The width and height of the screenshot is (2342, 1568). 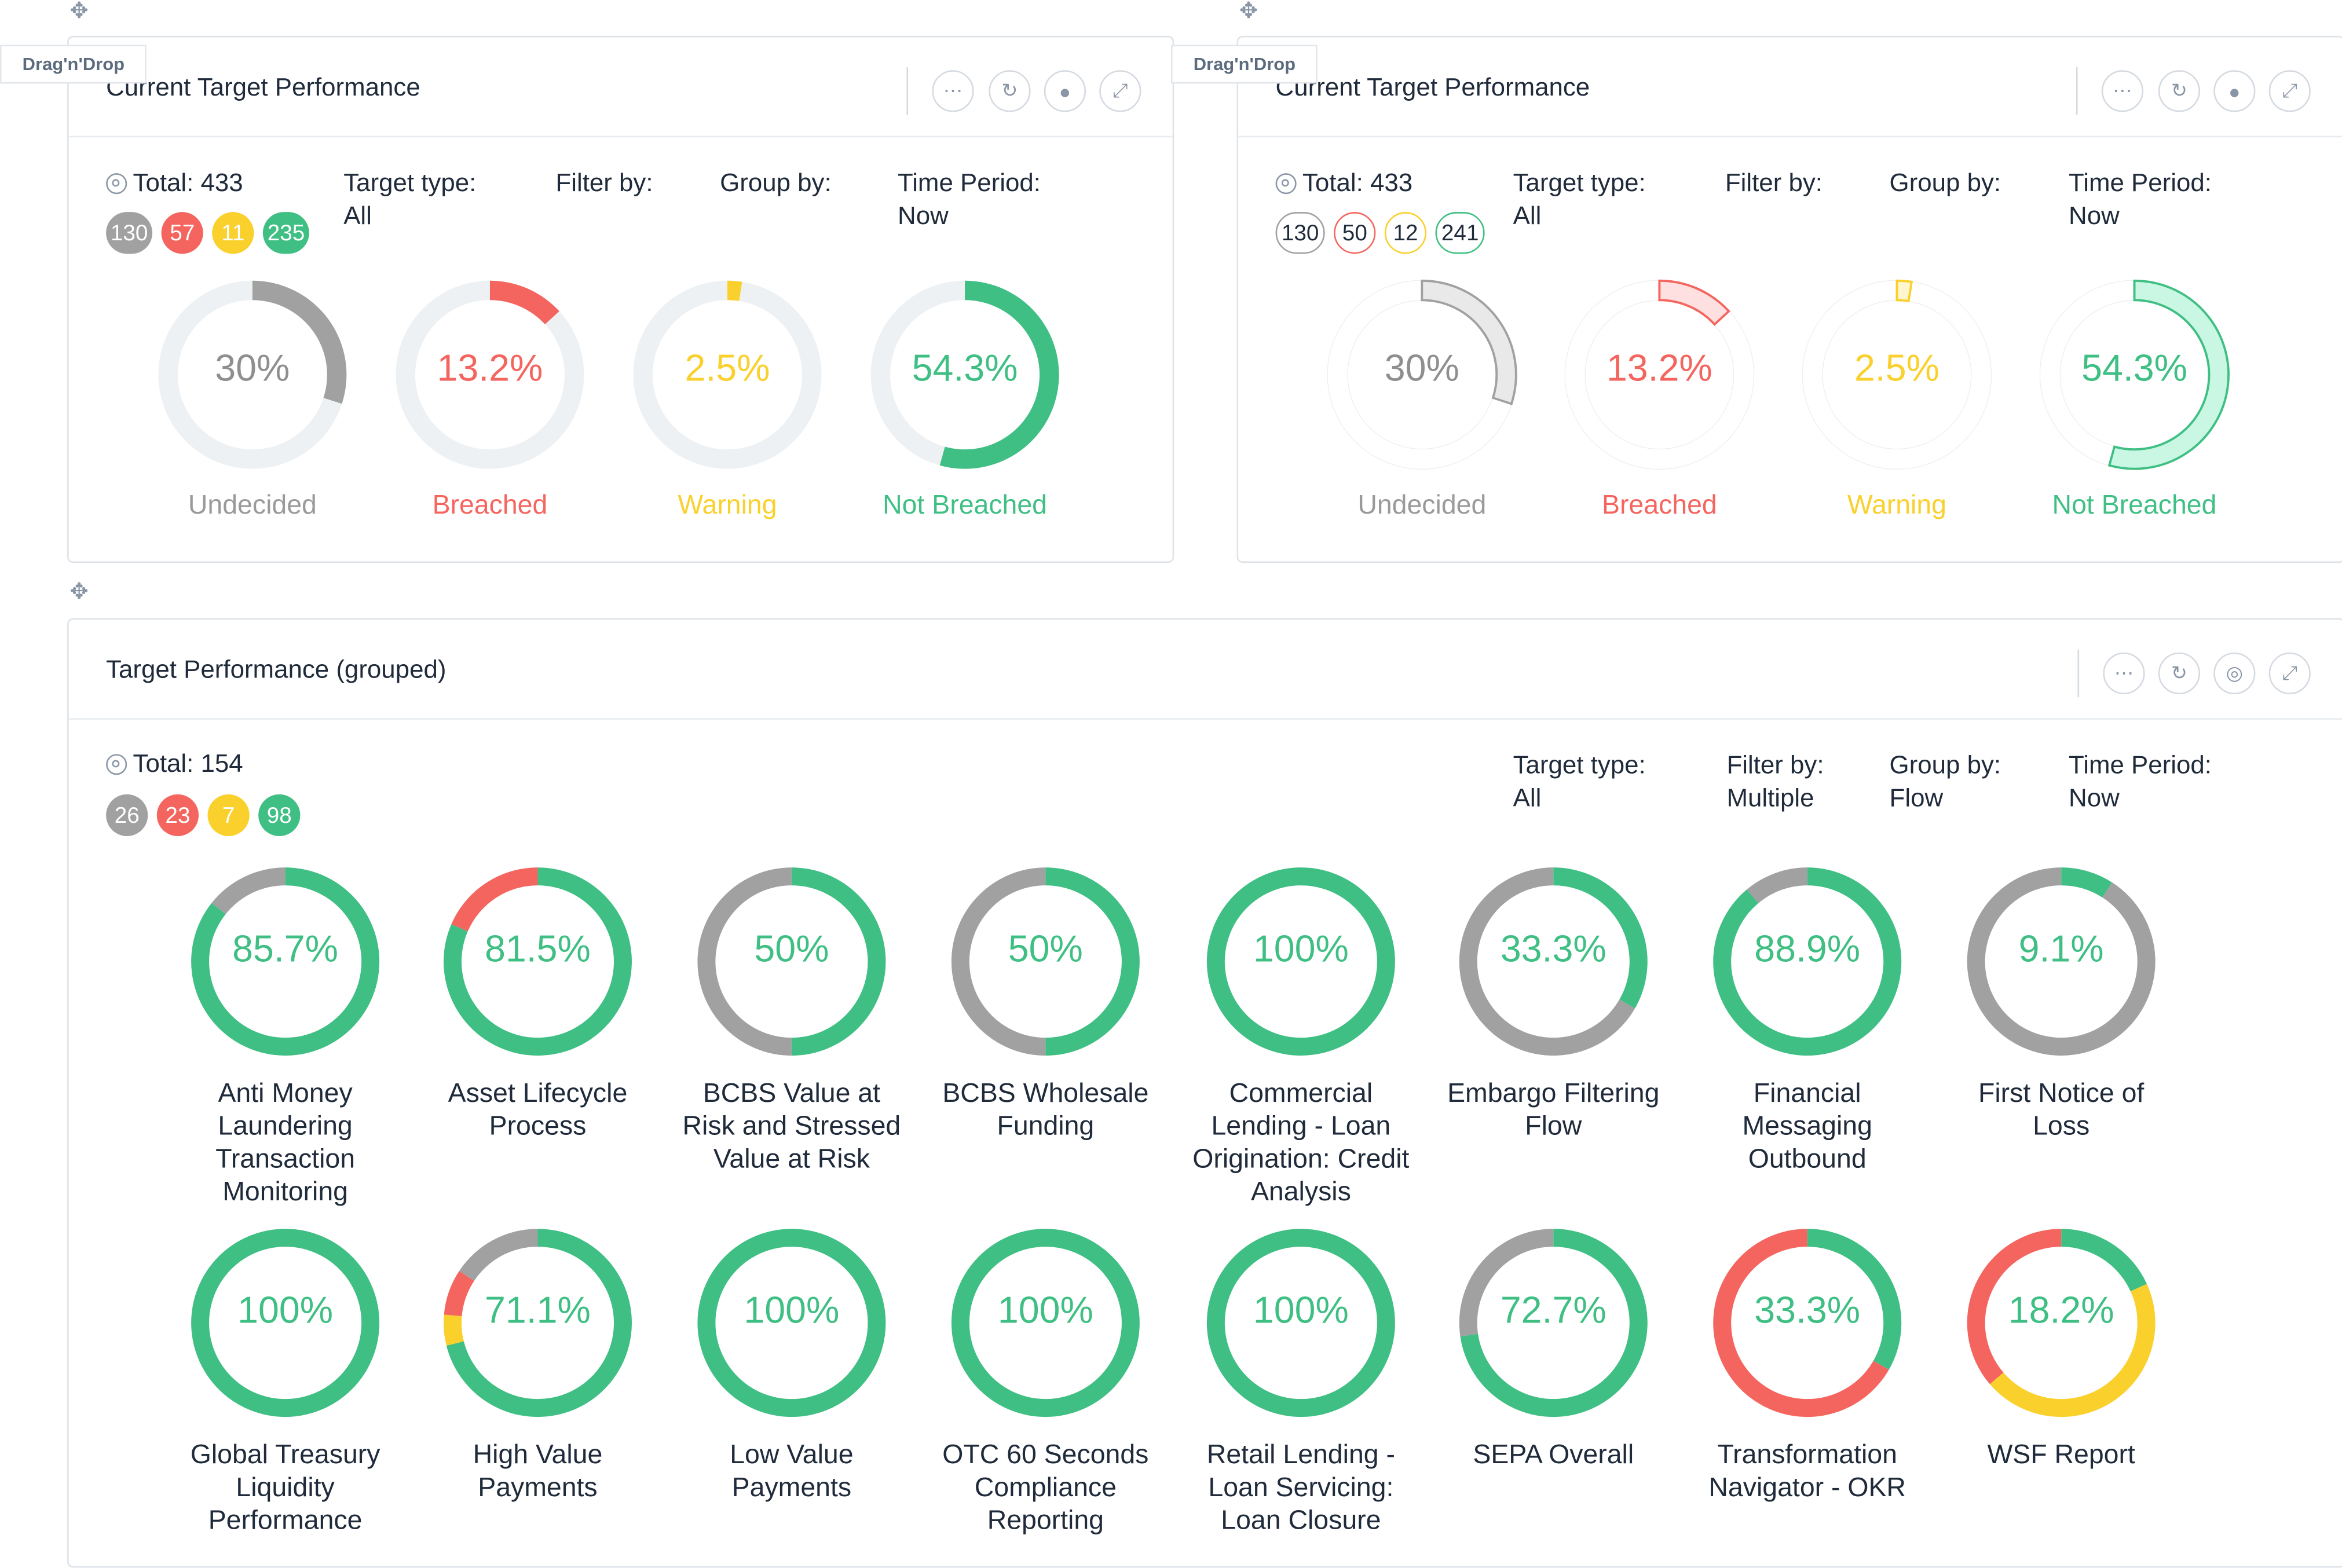 I want to click on not-breached-badge: 241, so click(x=1460, y=233).